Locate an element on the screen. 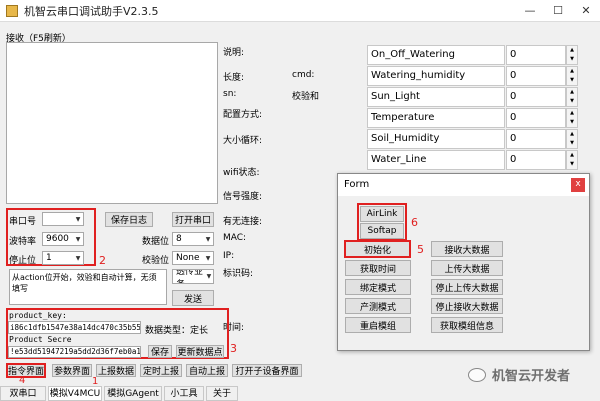 The image size is (600, 401). open-subdevice-button: 打开子设备界面 is located at coordinates (267, 370).